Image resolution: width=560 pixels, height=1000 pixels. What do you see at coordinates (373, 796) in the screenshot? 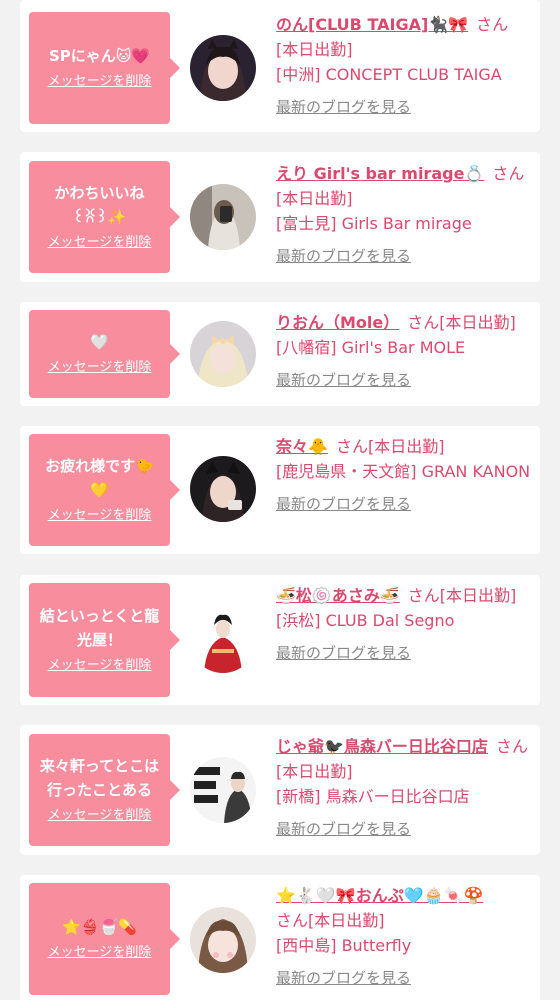
I see `shop-name: [新橋] 鳥森バー日比谷口店` at bounding box center [373, 796].